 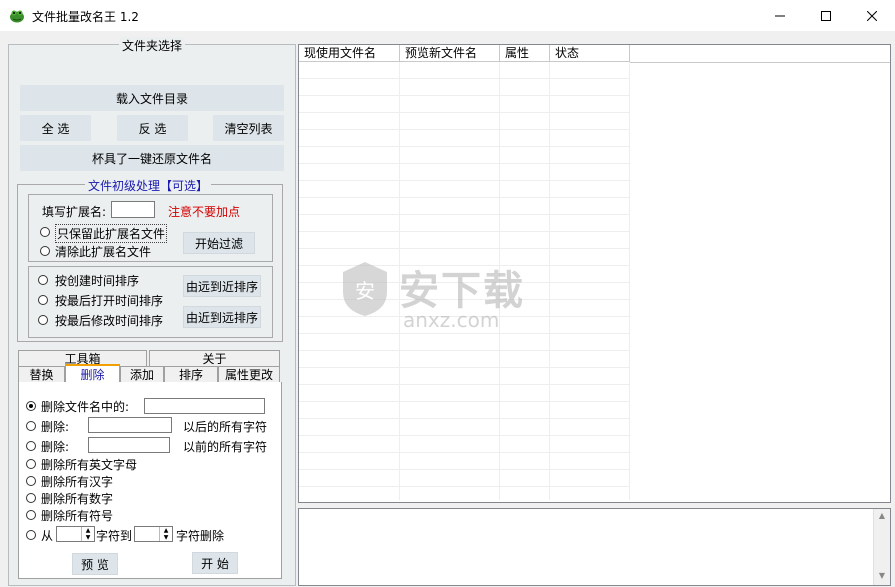 I want to click on title-bar: 文件批量改名王 1.2, so click(x=447, y=15).